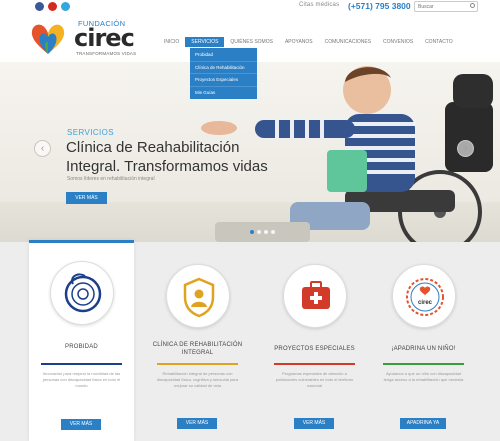 The height and width of the screenshot is (441, 500). I want to click on person-shield-icon, so click(199, 297).